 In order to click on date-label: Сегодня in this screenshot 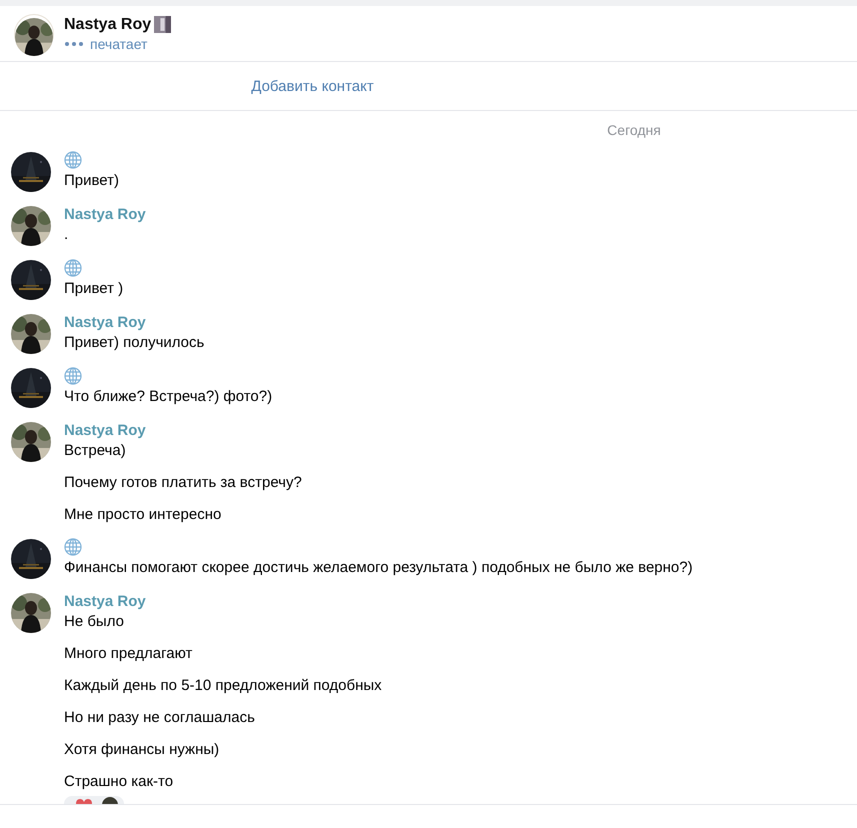, I will do `click(634, 130)`.